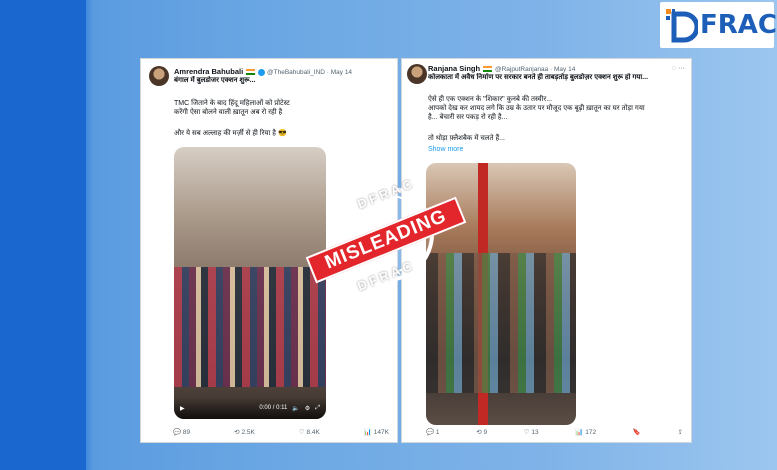 Image resolution: width=777 pixels, height=470 pixels. Describe the element at coordinates (481, 432) in the screenshot. I see `repost-button: ⟲ 9` at that location.